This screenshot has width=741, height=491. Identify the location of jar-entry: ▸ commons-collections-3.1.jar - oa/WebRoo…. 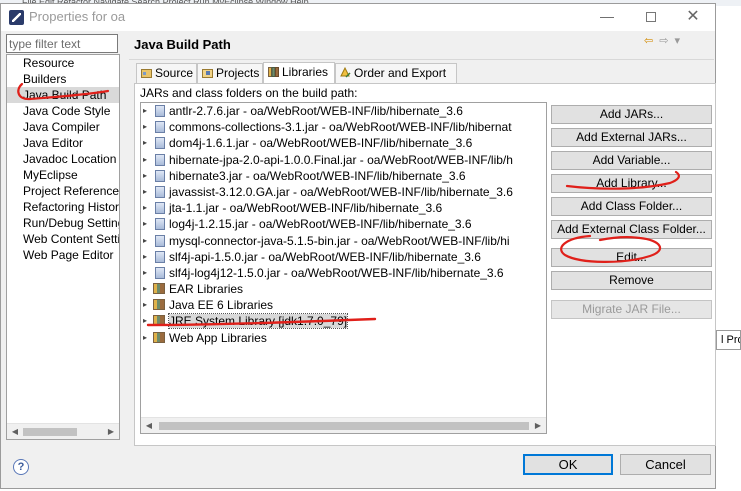
(343, 127).